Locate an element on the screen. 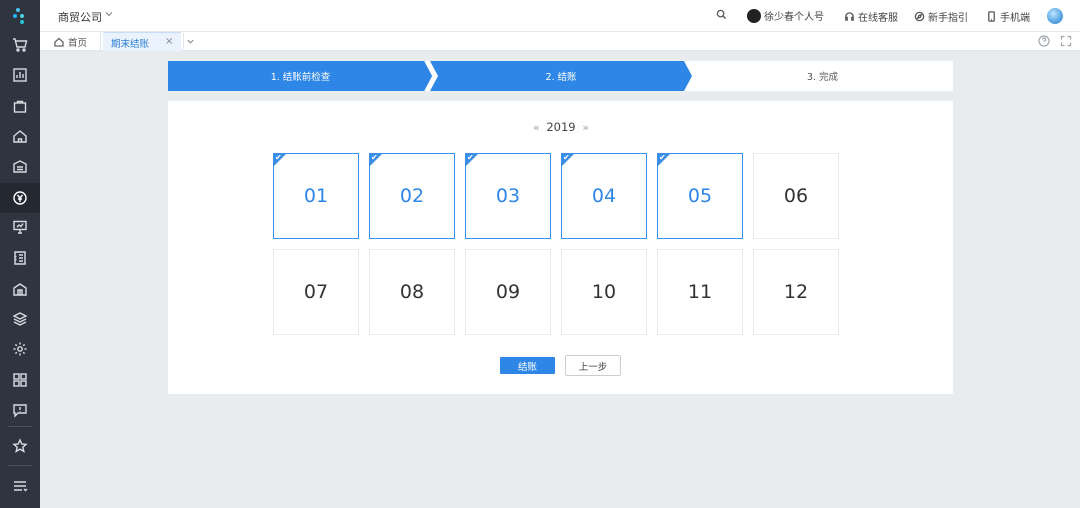 The image size is (1080, 508). presentation-icon is located at coordinates (20, 227).